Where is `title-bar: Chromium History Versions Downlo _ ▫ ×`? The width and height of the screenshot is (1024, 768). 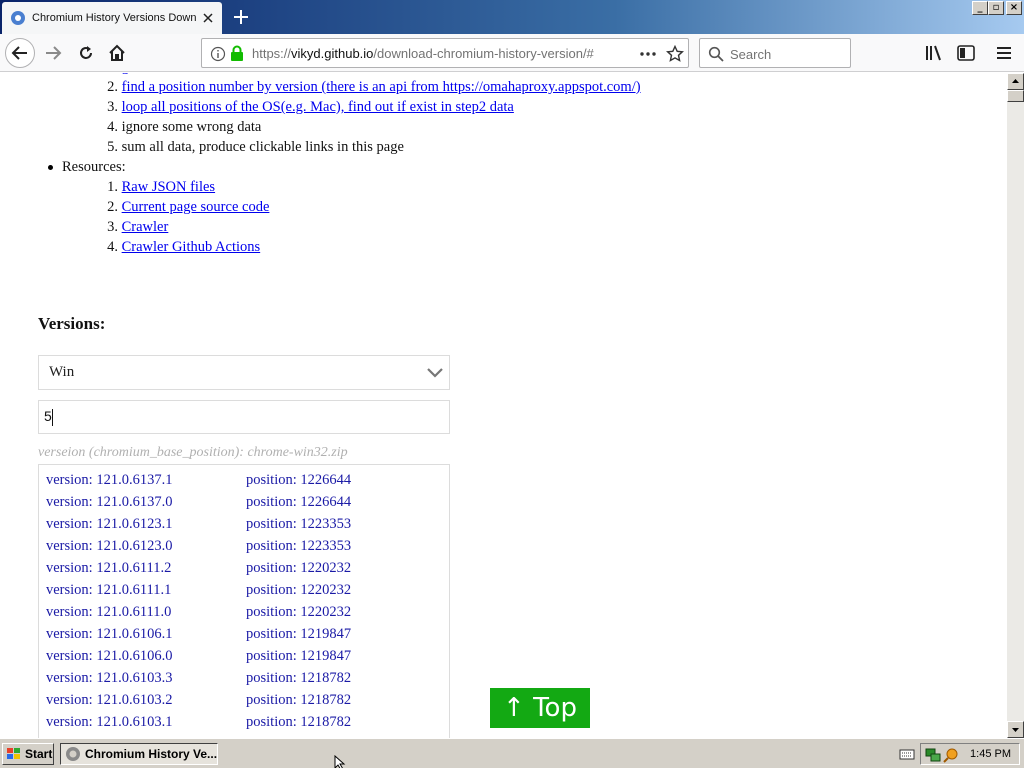 title-bar: Chromium History Versions Downlo _ ▫ × is located at coordinates (512, 17).